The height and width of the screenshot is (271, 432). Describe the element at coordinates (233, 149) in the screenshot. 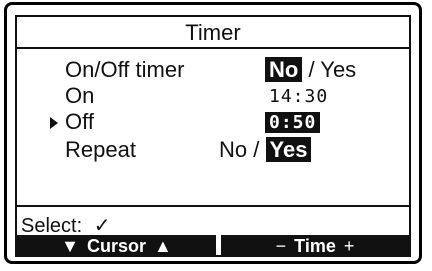

I see `repeat-option: No` at that location.